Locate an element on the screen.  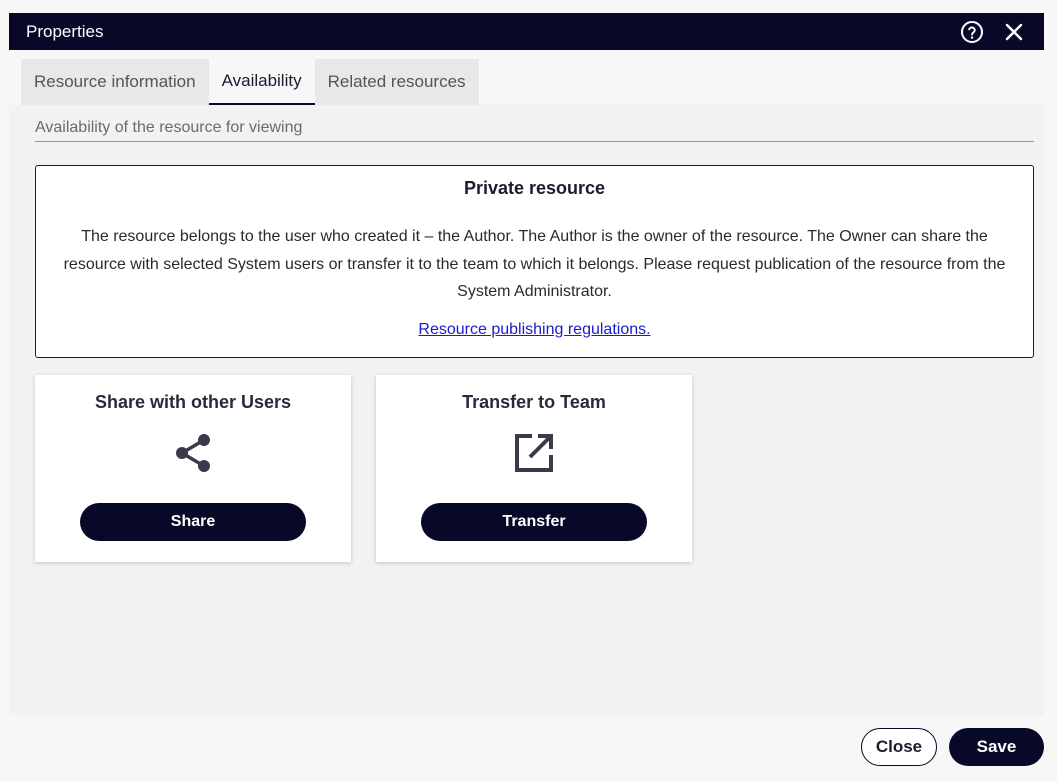
help-icon is located at coordinates (972, 32).